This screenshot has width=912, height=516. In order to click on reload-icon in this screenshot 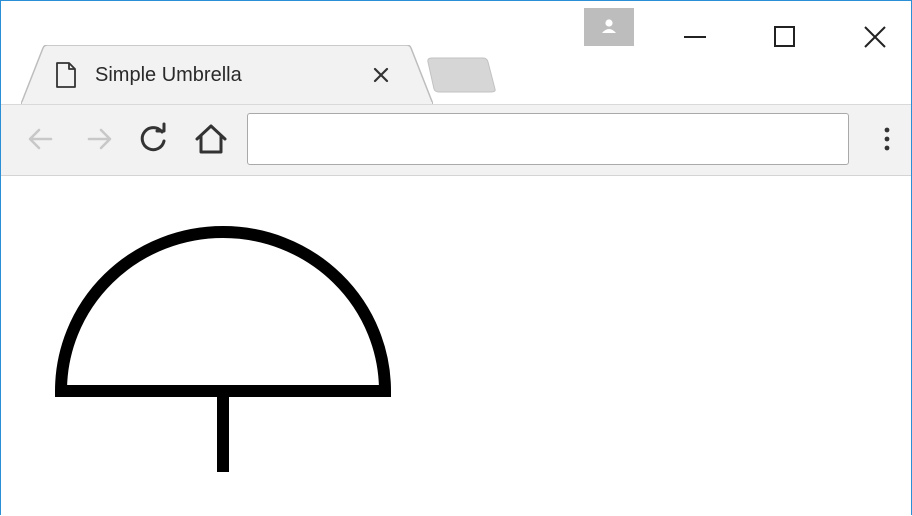, I will do `click(153, 137)`.